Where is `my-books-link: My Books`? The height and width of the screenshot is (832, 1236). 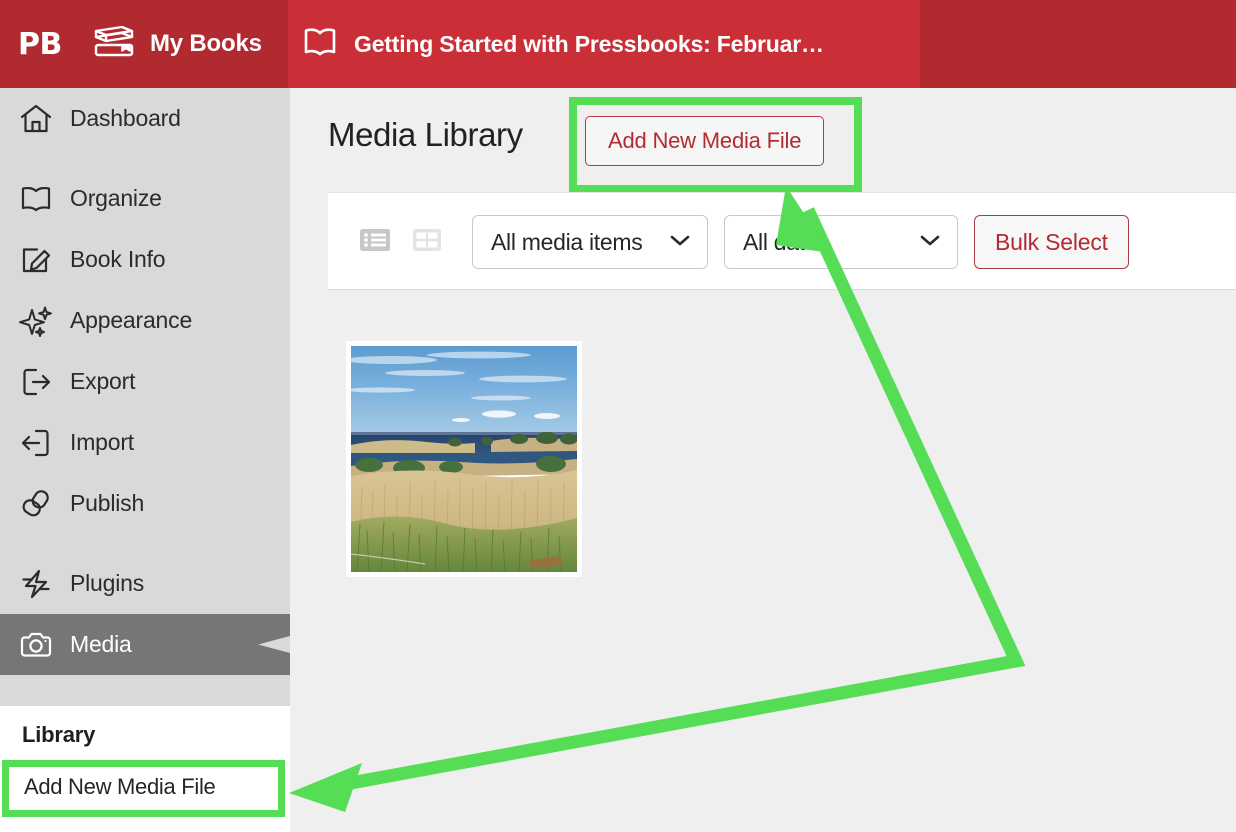
my-books-link: My Books is located at coordinates (177, 44).